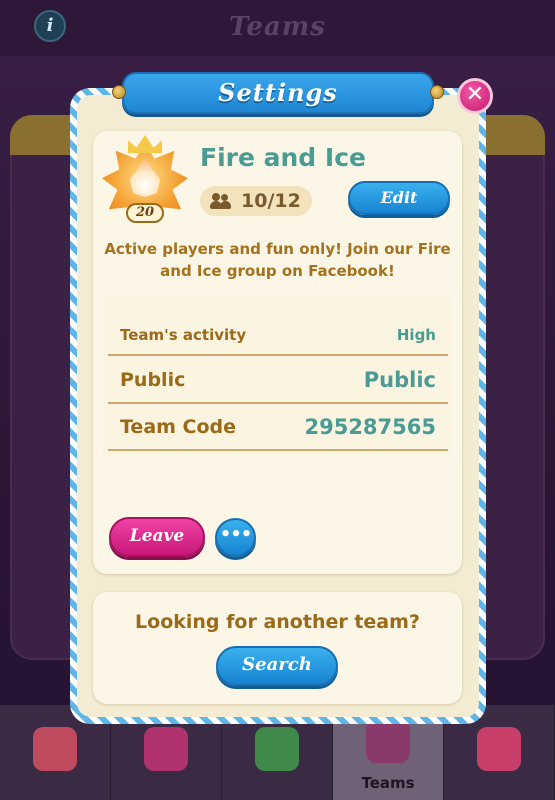 This screenshot has width=555, height=800. Describe the element at coordinates (166, 749) in the screenshot. I see `friends-icon` at that location.